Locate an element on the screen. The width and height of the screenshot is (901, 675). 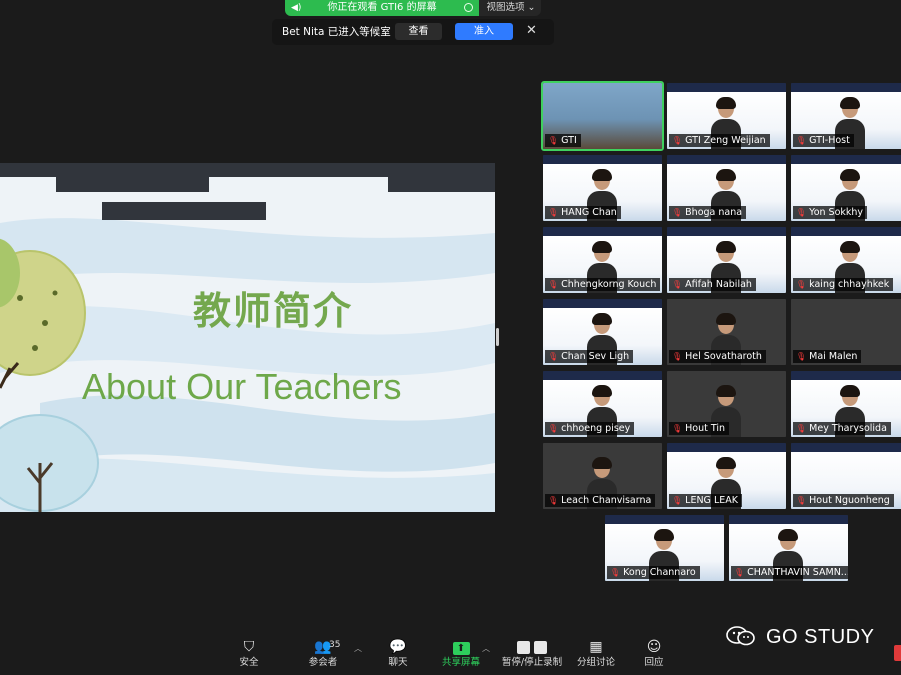
emoji-icon: ☺ is located at coordinates (654, 647).